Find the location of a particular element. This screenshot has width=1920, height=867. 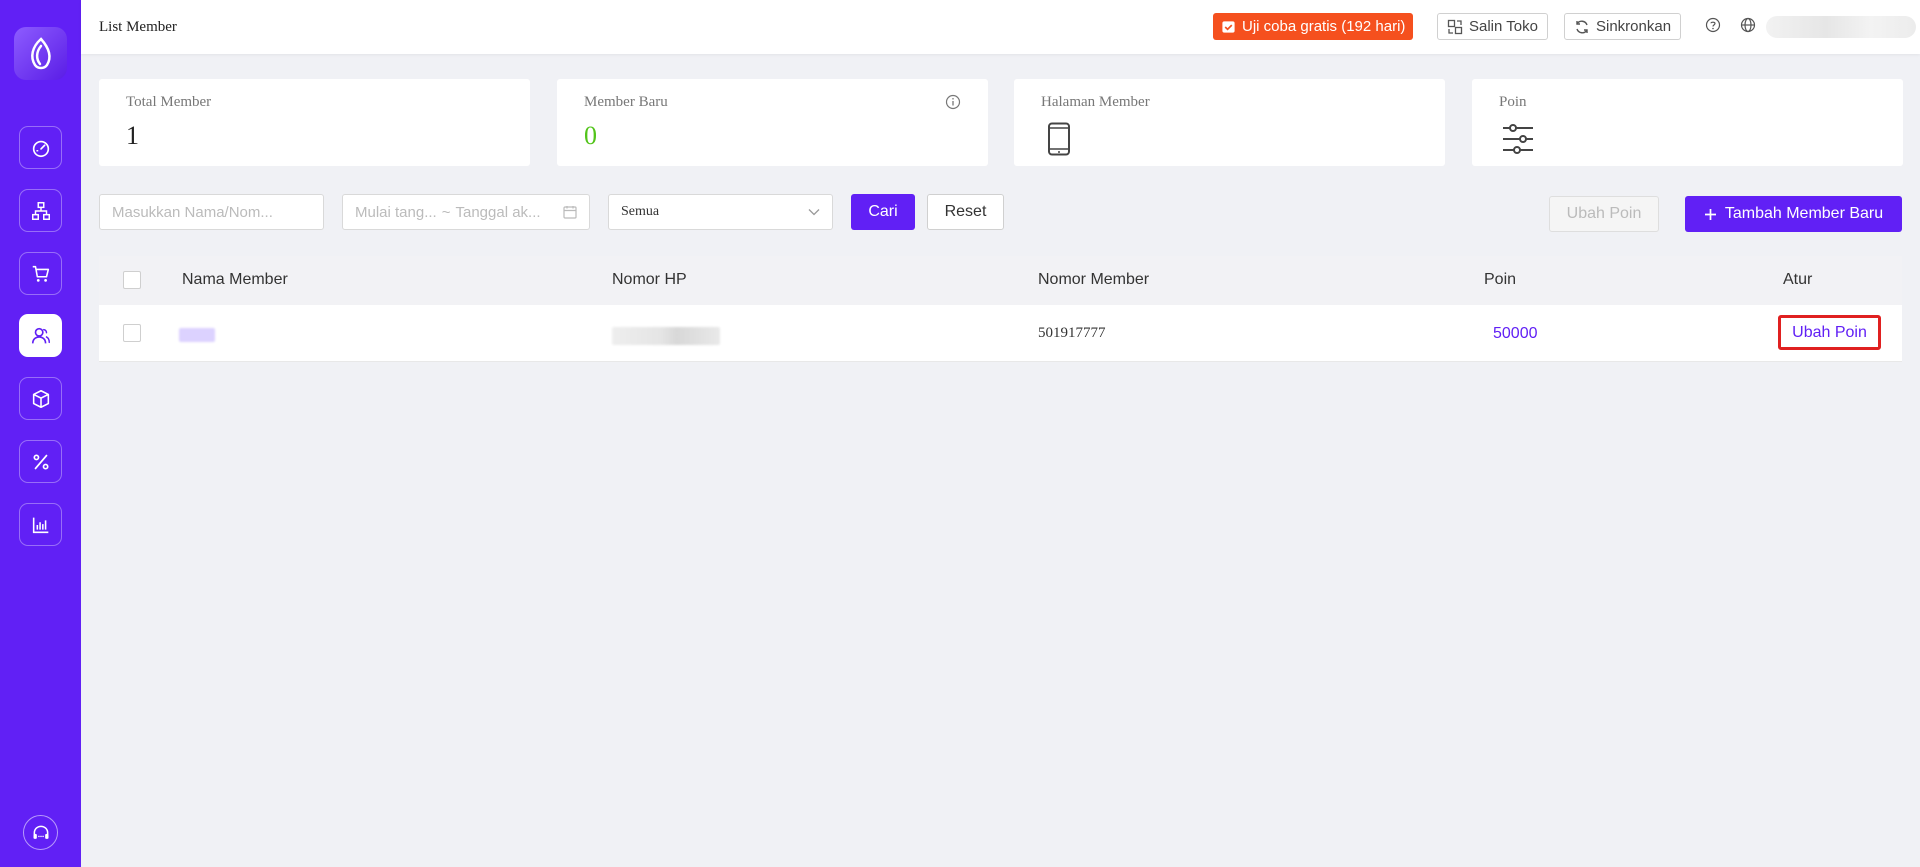

copy-store-icon is located at coordinates (1455, 26).